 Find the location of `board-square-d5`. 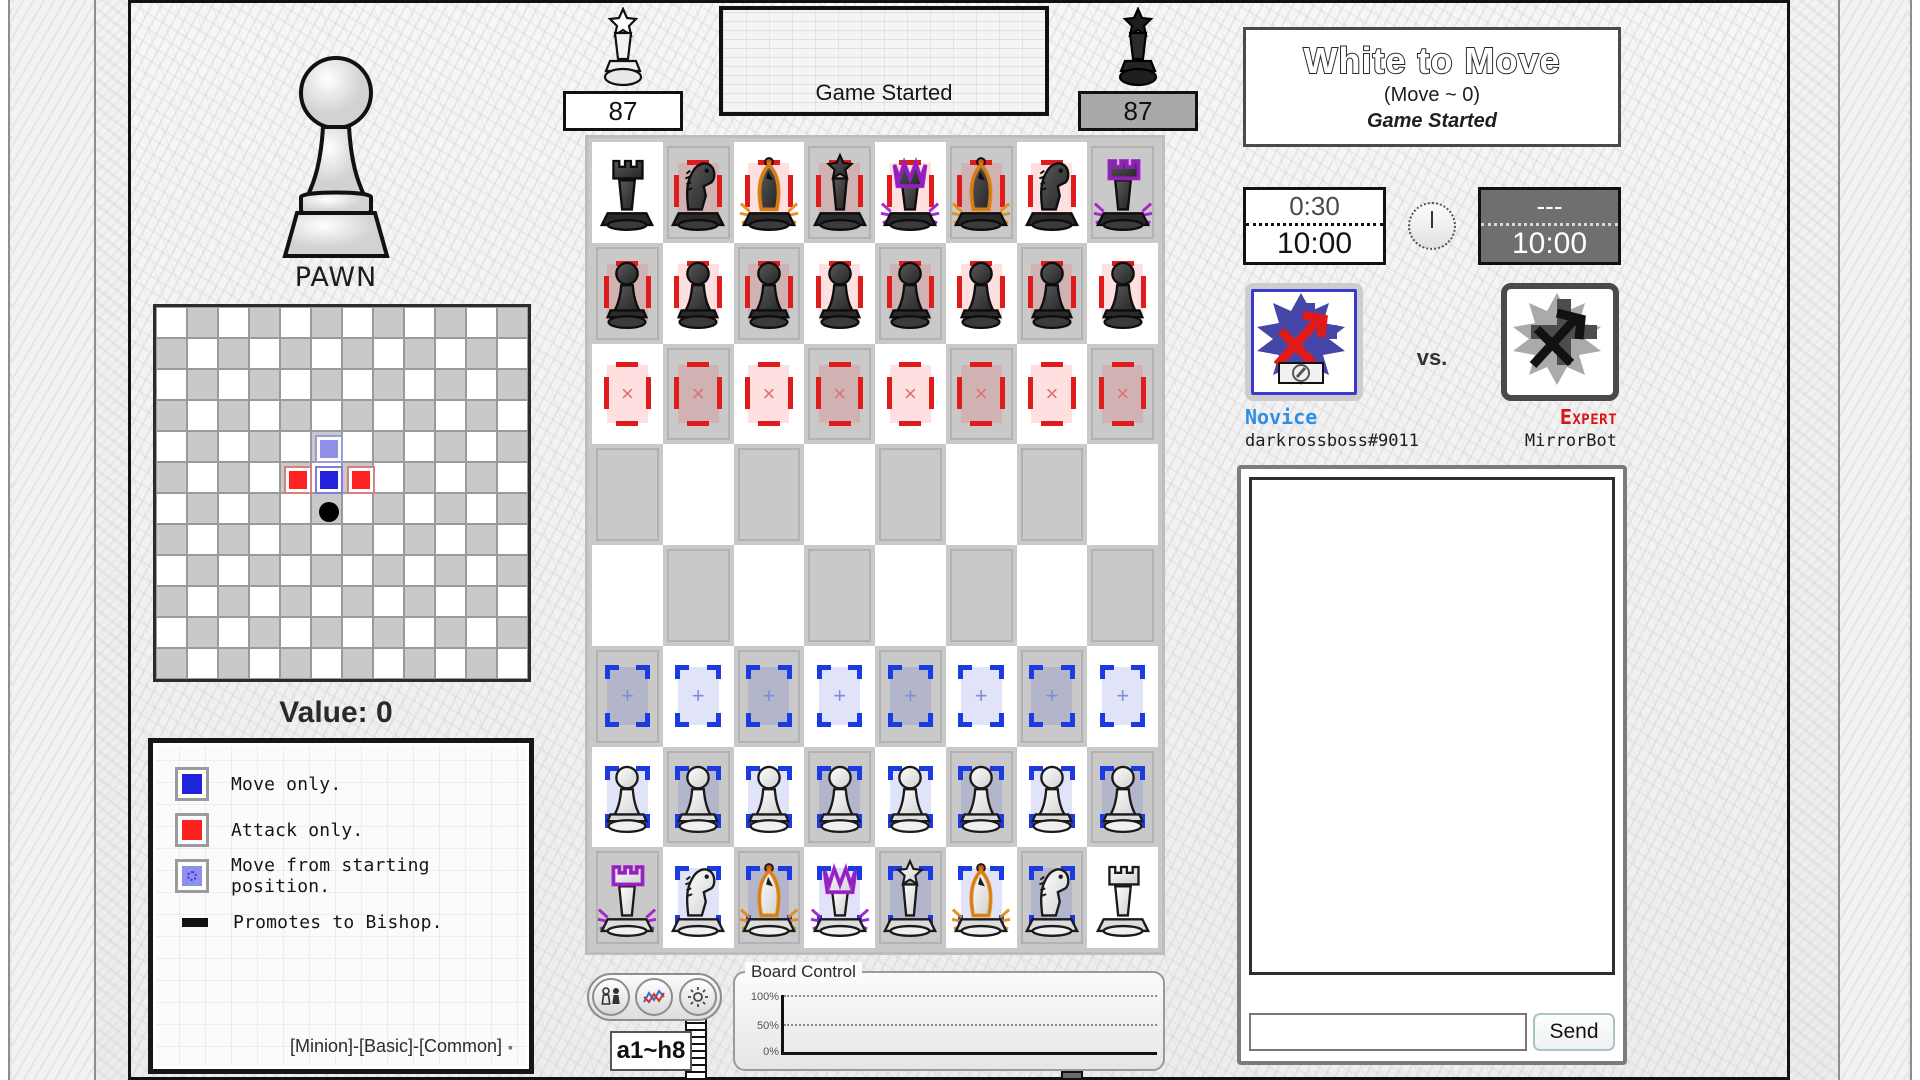

board-square-d5 is located at coordinates (839, 494).